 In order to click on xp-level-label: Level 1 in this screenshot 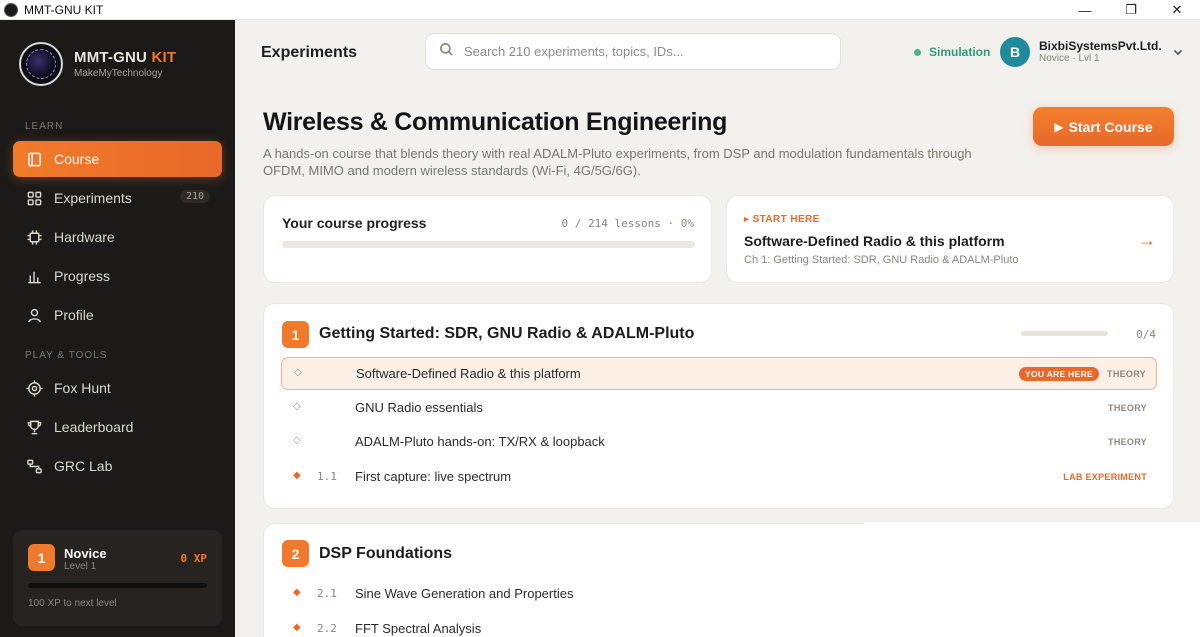, I will do `click(80, 566)`.